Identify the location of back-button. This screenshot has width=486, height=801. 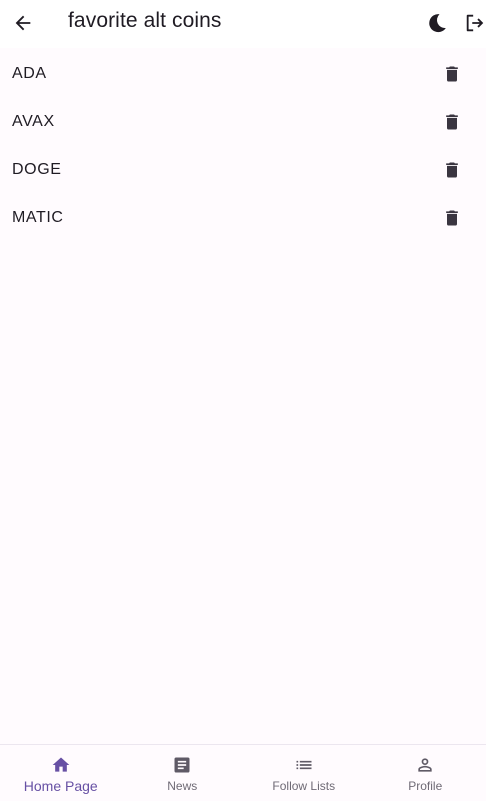
(23, 23).